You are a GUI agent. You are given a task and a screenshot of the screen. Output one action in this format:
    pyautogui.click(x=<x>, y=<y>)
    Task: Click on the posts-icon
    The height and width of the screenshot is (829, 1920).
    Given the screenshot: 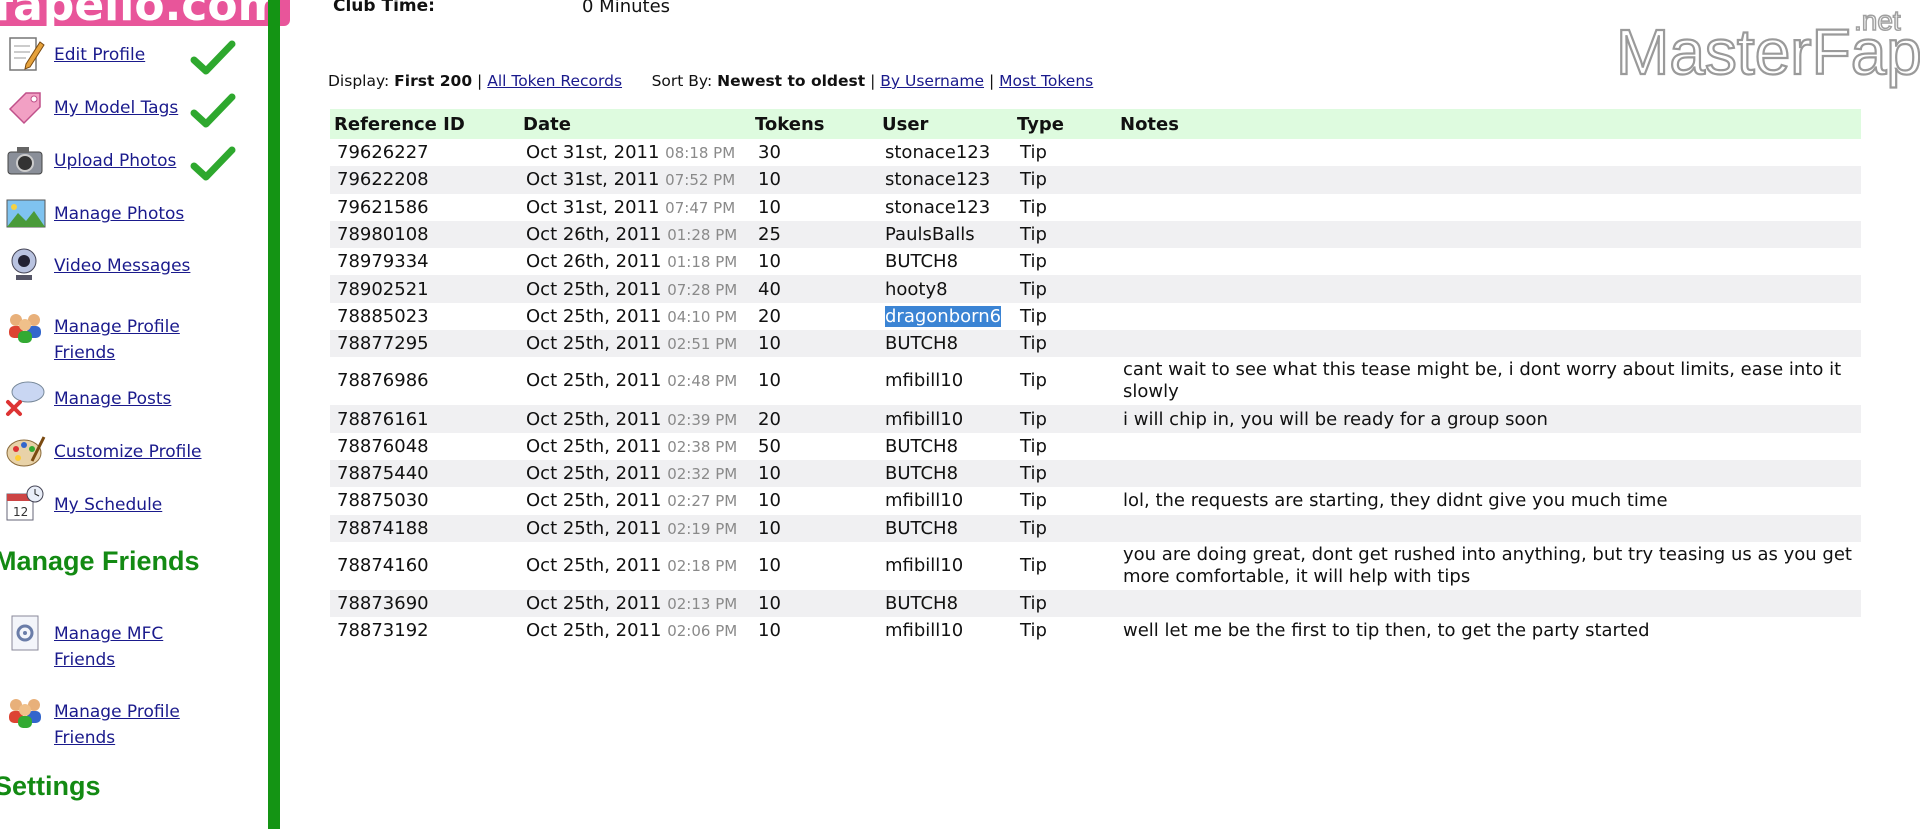 What is the action you would take?
    pyautogui.click(x=25, y=398)
    